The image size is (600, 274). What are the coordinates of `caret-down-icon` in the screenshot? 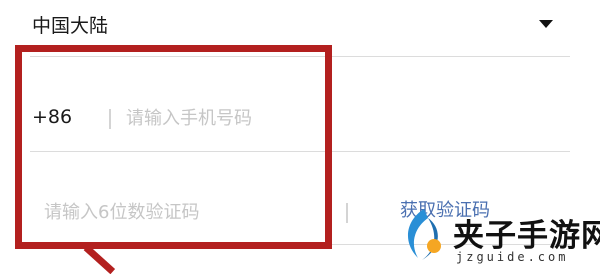 It's located at (546, 24).